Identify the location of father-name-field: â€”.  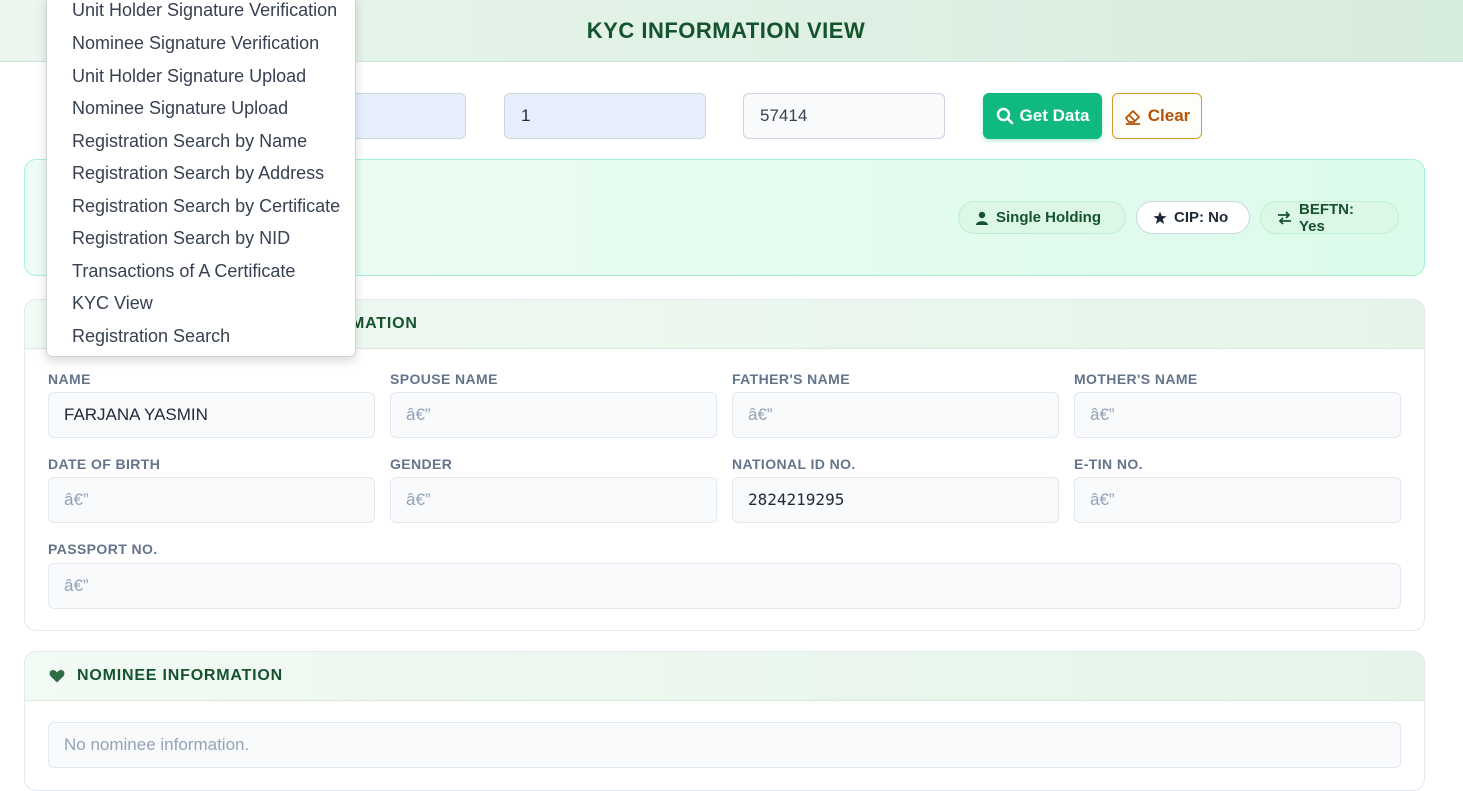
(895, 415).